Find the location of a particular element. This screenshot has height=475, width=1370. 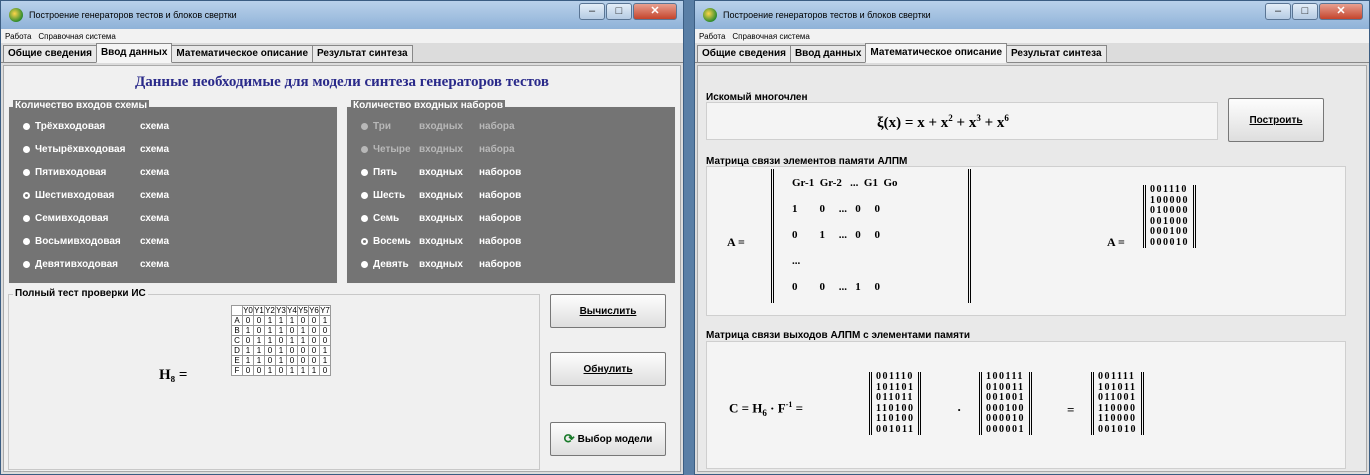

compute-button: Вычислить is located at coordinates (608, 311).